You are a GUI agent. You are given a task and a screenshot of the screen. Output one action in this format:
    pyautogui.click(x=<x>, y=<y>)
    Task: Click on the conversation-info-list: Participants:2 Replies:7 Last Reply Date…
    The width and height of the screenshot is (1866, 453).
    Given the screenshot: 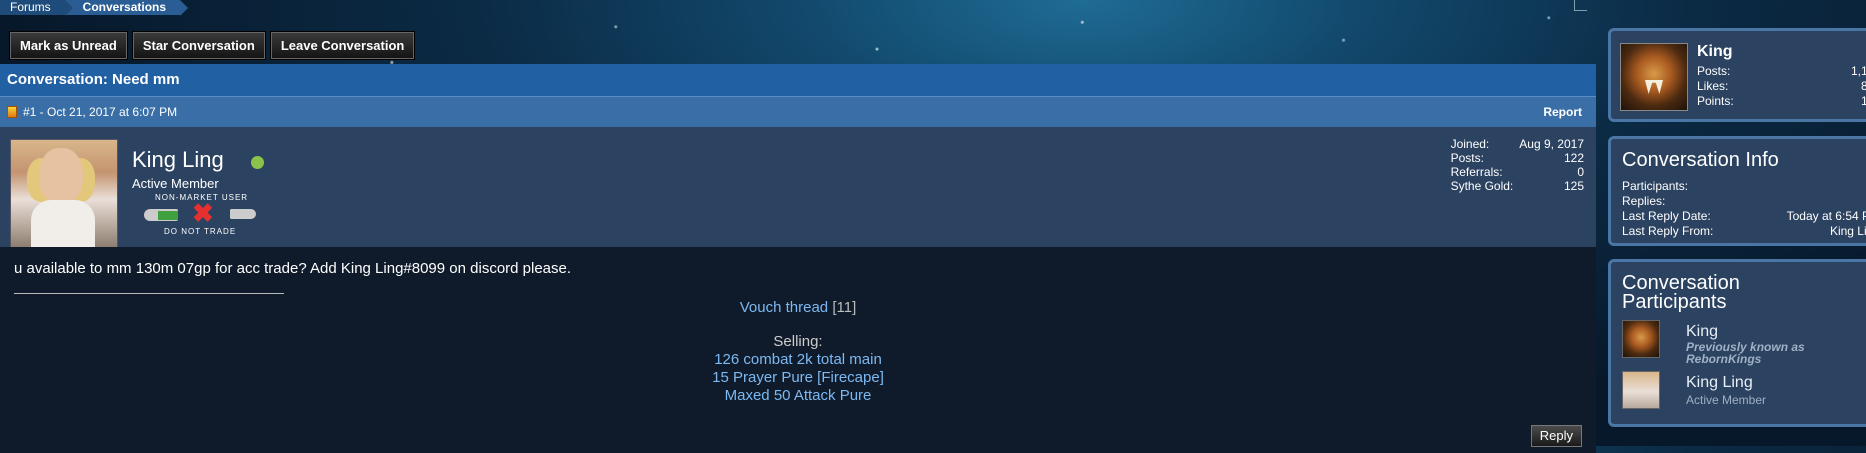 What is the action you would take?
    pyautogui.click(x=1744, y=209)
    